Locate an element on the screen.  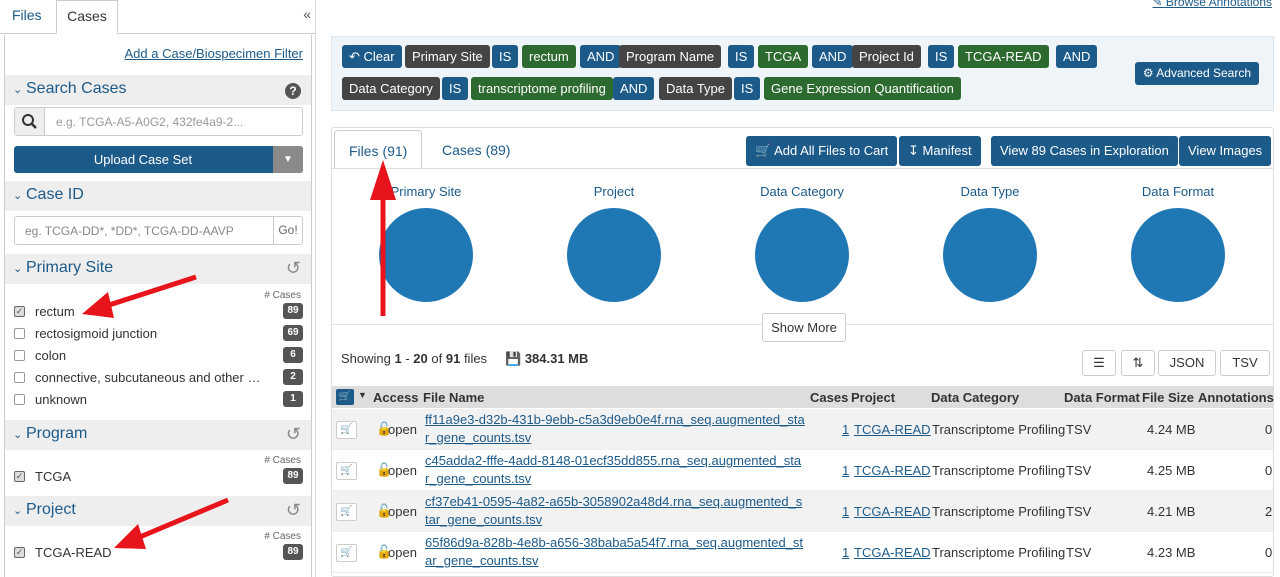
filter-value-pill: Gene Expression Quantification is located at coordinates (862, 88).